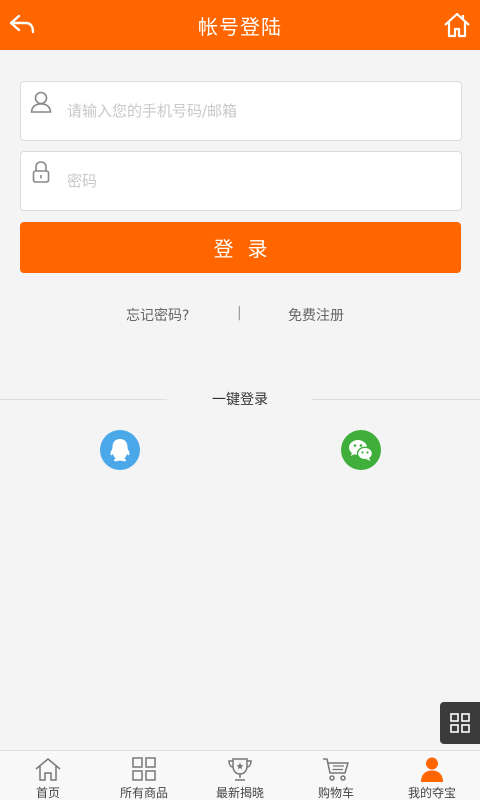 The height and width of the screenshot is (800, 480). What do you see at coordinates (336, 769) in the screenshot?
I see `cart-icon` at bounding box center [336, 769].